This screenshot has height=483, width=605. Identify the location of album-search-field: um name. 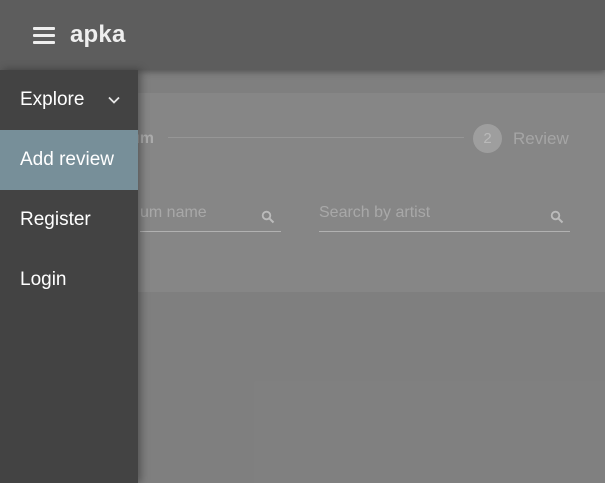
(210, 218).